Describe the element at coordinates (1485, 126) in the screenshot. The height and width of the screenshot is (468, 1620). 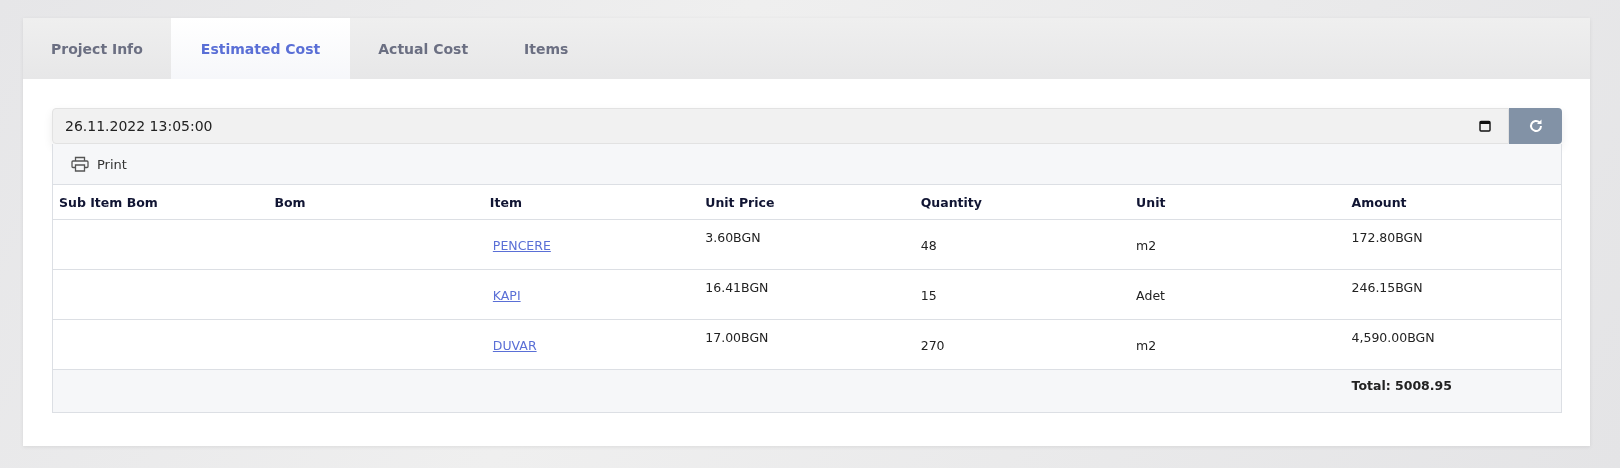
I see `calendar-icon` at that location.